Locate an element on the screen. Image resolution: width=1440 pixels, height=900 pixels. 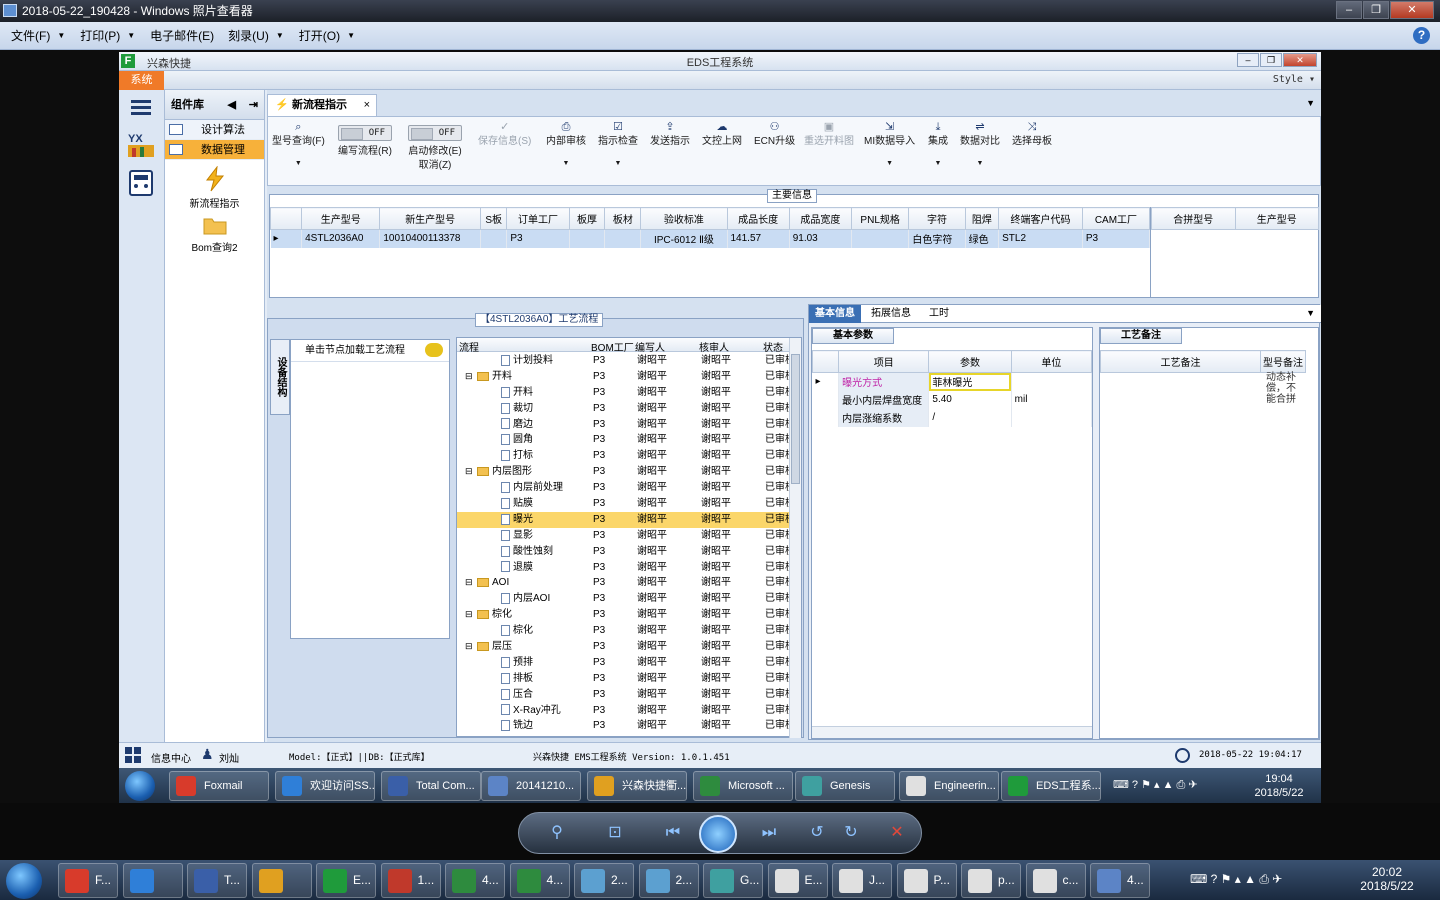
column-header: BOM工厂 is located at coordinates (612, 346).